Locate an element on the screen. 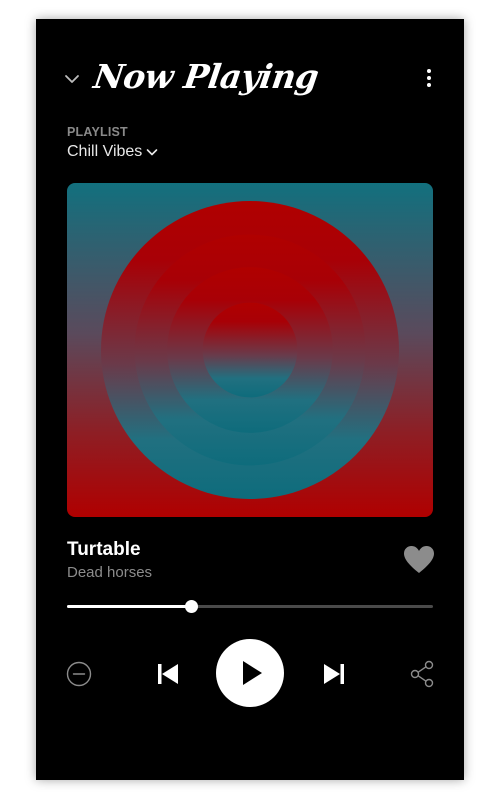  playlist-name: Chill Vibes is located at coordinates (105, 151).